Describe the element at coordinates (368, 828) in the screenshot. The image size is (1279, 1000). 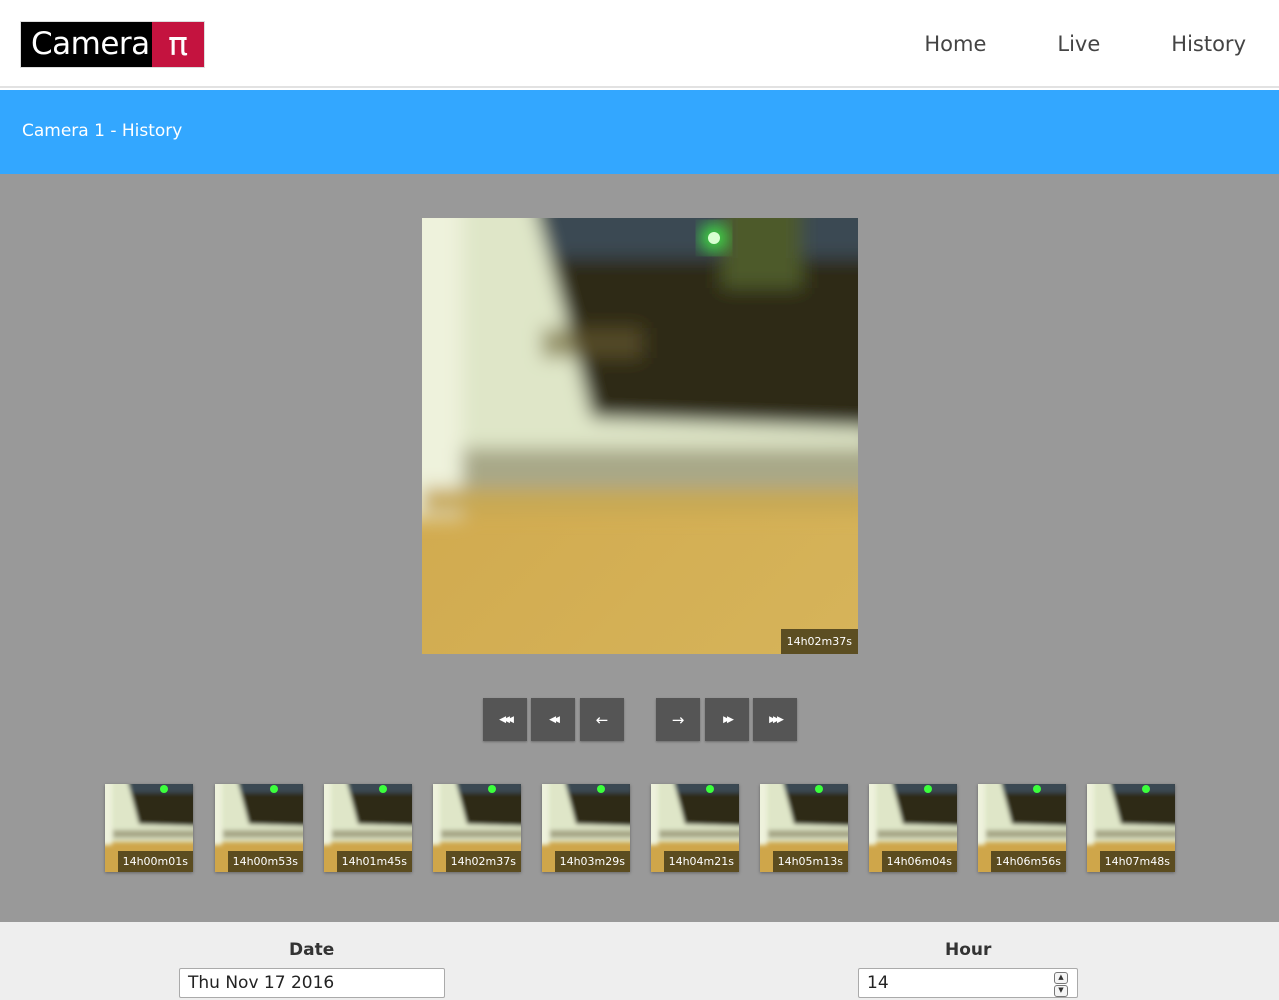
I see `thumbnail: 14h01m45s` at that location.